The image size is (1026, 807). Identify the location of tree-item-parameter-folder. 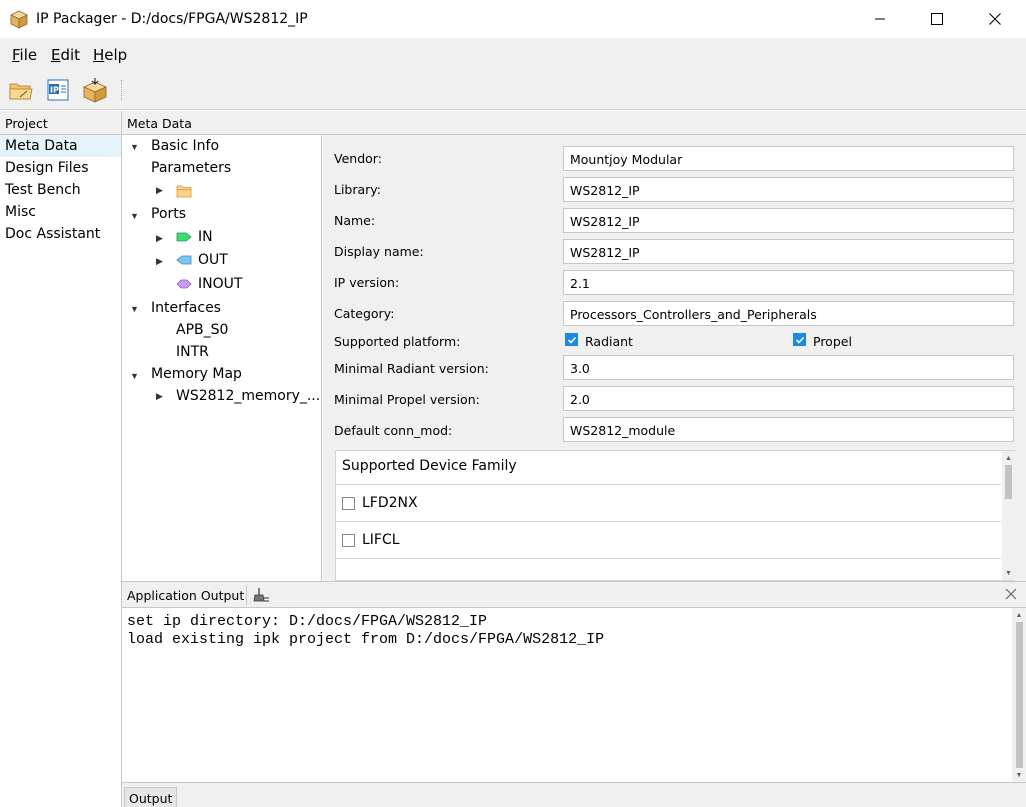
(184, 191).